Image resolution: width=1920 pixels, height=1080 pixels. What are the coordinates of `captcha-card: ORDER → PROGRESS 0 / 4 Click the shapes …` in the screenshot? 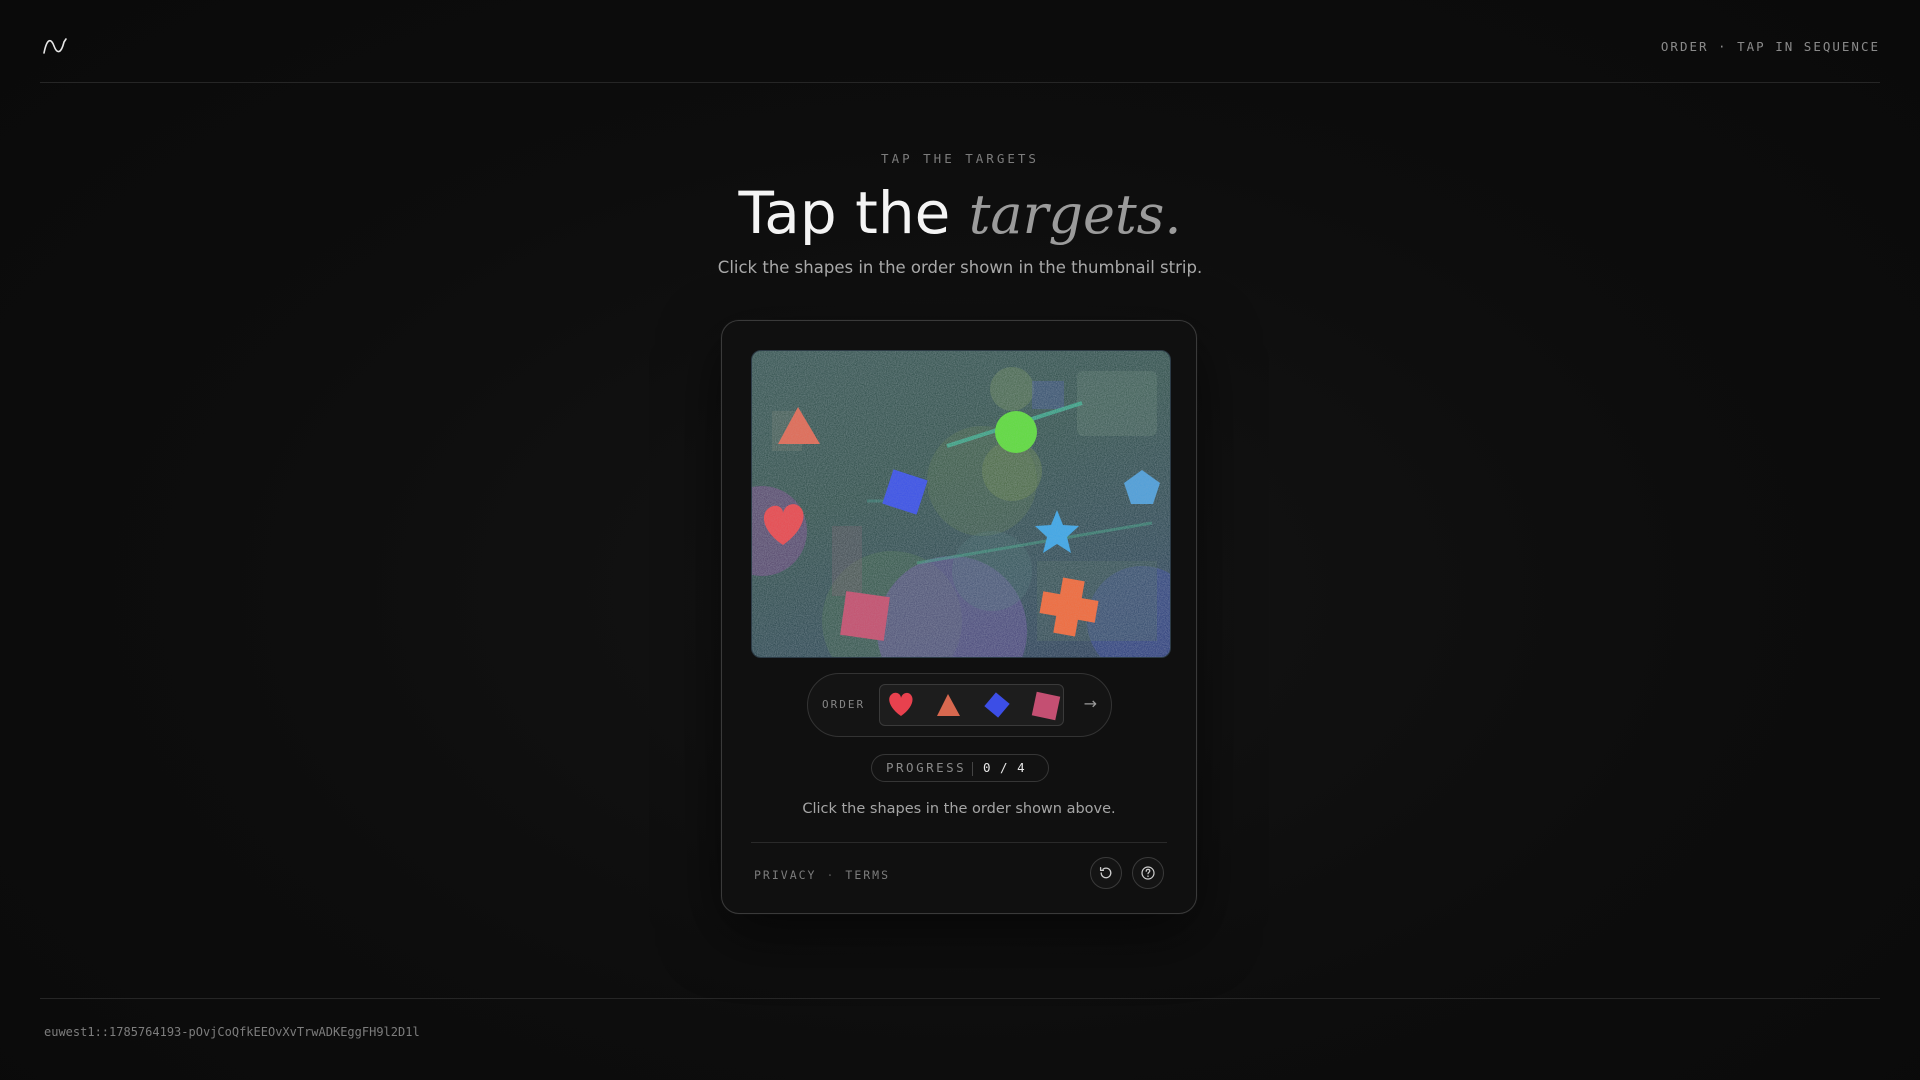 It's located at (959, 617).